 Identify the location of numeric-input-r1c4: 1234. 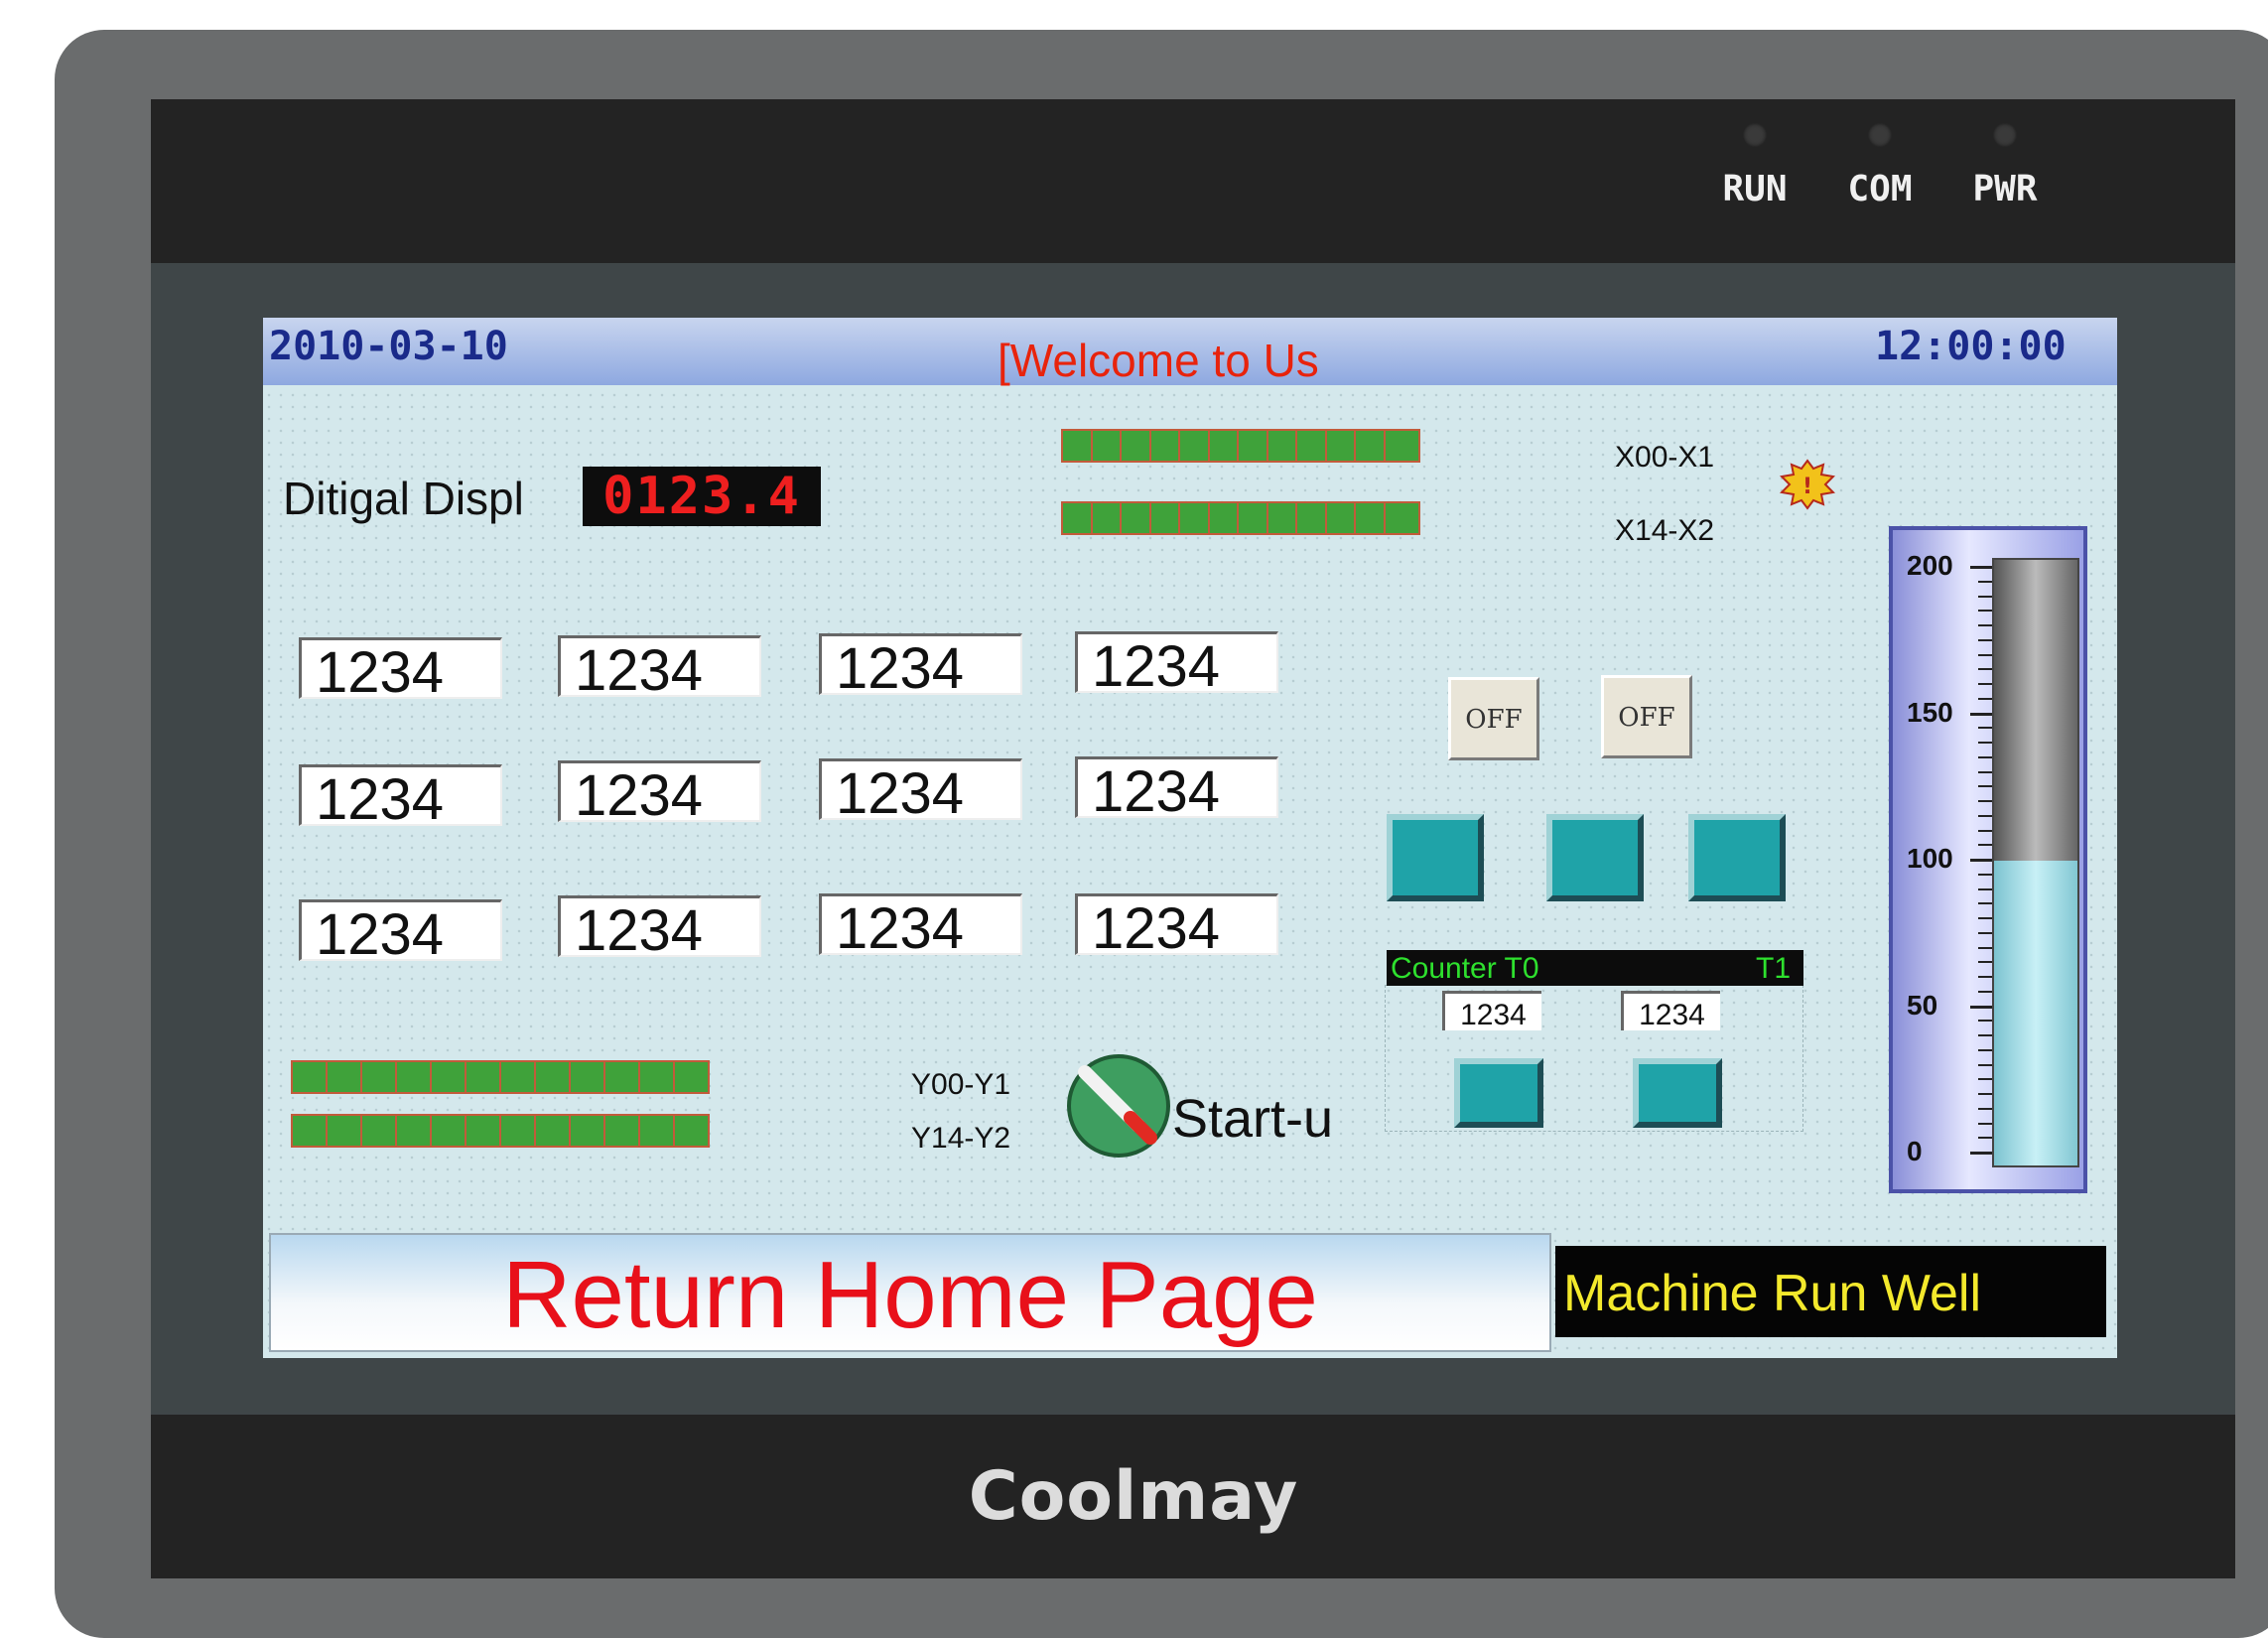
(1177, 662).